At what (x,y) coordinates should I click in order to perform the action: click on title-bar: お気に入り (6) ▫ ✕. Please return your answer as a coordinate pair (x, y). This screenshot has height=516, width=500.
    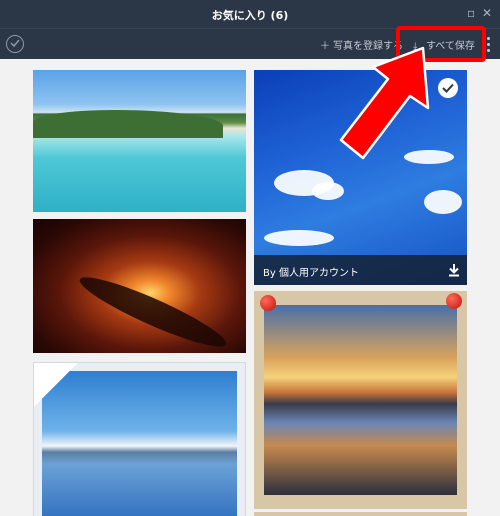
    Looking at the image, I should click on (250, 14).